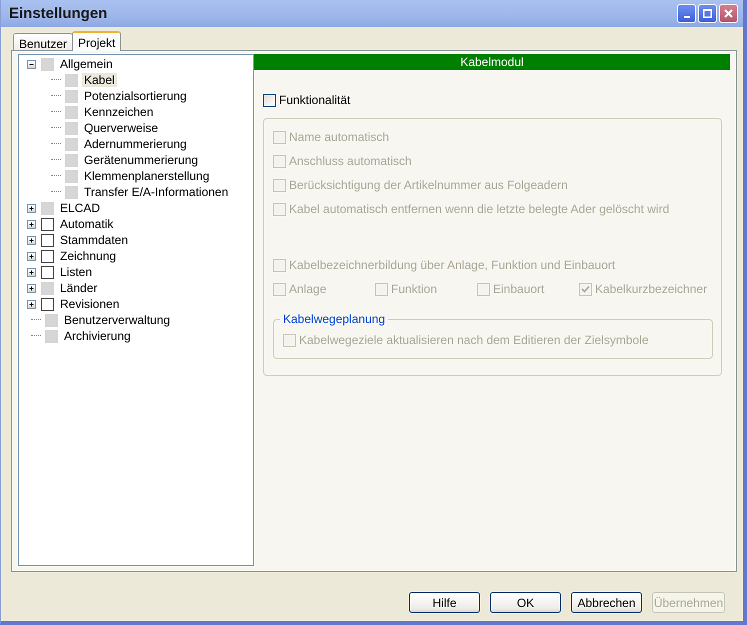  I want to click on checkbox-label: Funktion, so click(414, 289).